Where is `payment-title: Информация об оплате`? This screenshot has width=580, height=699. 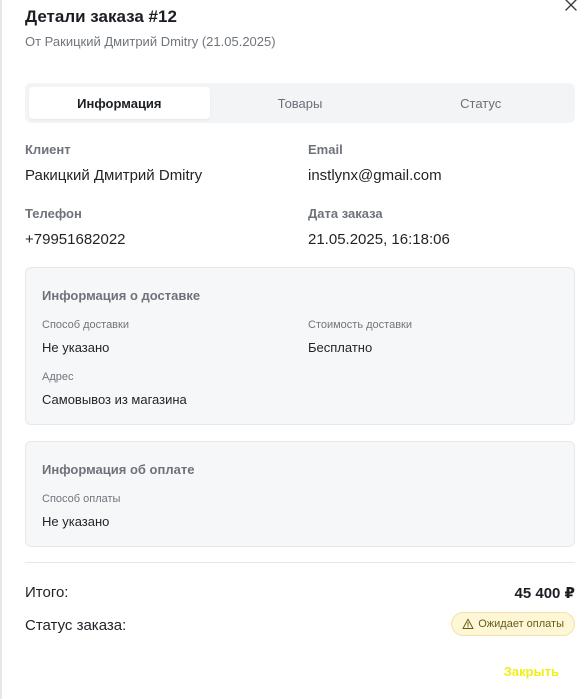
payment-title: Информация об оплате is located at coordinates (118, 469).